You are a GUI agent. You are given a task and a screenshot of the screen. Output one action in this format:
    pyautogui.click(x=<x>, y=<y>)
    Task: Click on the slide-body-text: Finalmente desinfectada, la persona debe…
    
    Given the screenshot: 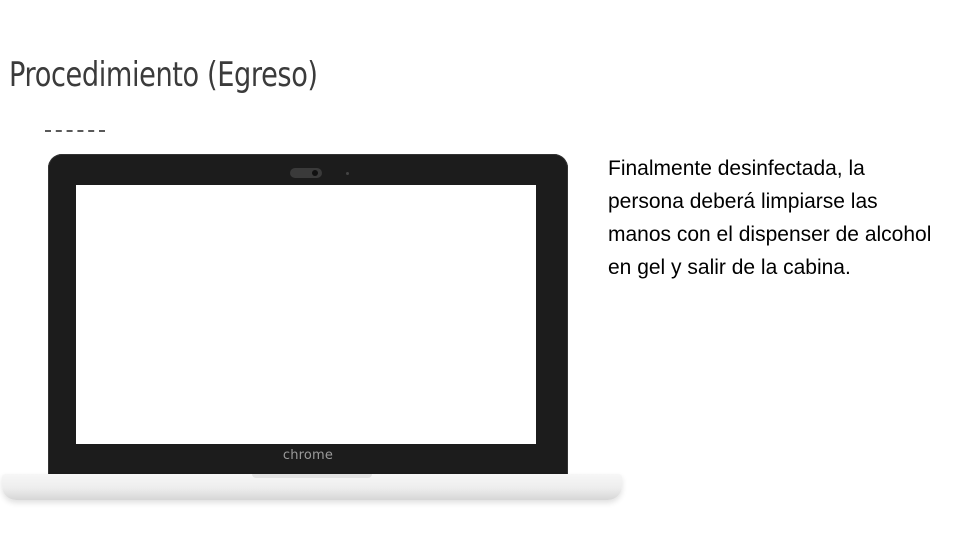 What is the action you would take?
    pyautogui.click(x=770, y=218)
    